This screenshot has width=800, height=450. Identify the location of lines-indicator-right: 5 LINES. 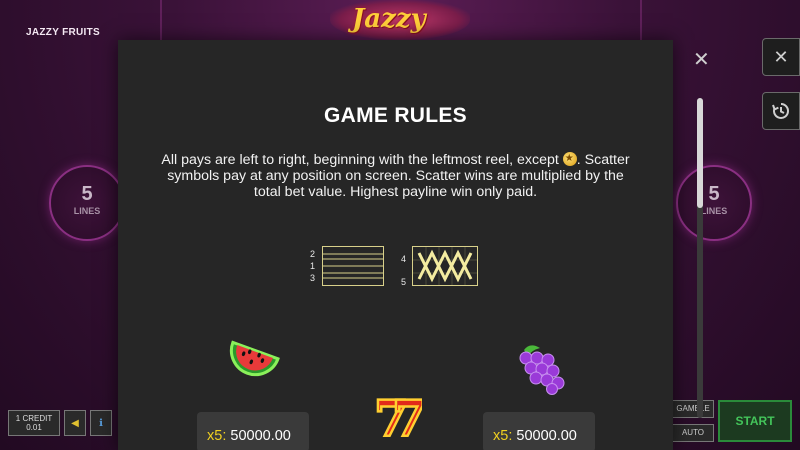
(714, 203).